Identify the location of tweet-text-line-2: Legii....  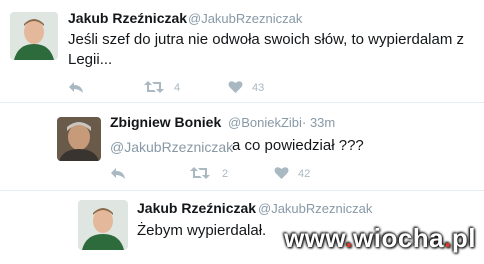
(90, 59).